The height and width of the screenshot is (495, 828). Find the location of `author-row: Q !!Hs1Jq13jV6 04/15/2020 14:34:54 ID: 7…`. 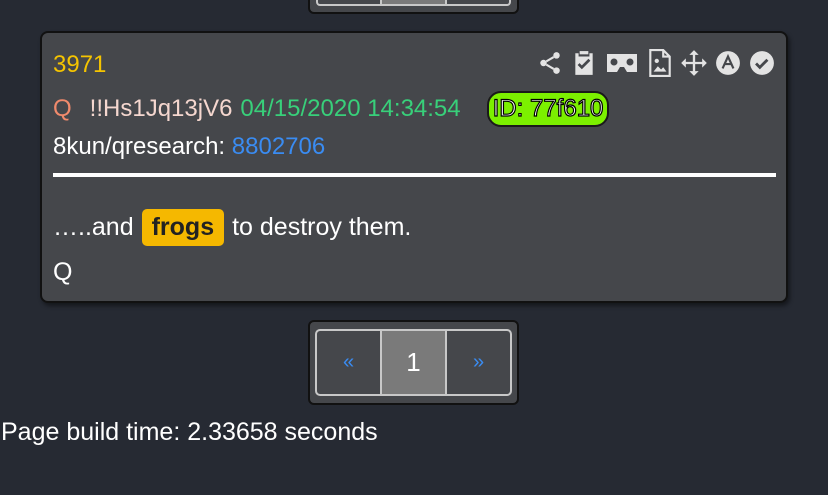

author-row: Q !!Hs1Jq13jV6 04/15/2020 14:34:54 ID: 7… is located at coordinates (331, 109).